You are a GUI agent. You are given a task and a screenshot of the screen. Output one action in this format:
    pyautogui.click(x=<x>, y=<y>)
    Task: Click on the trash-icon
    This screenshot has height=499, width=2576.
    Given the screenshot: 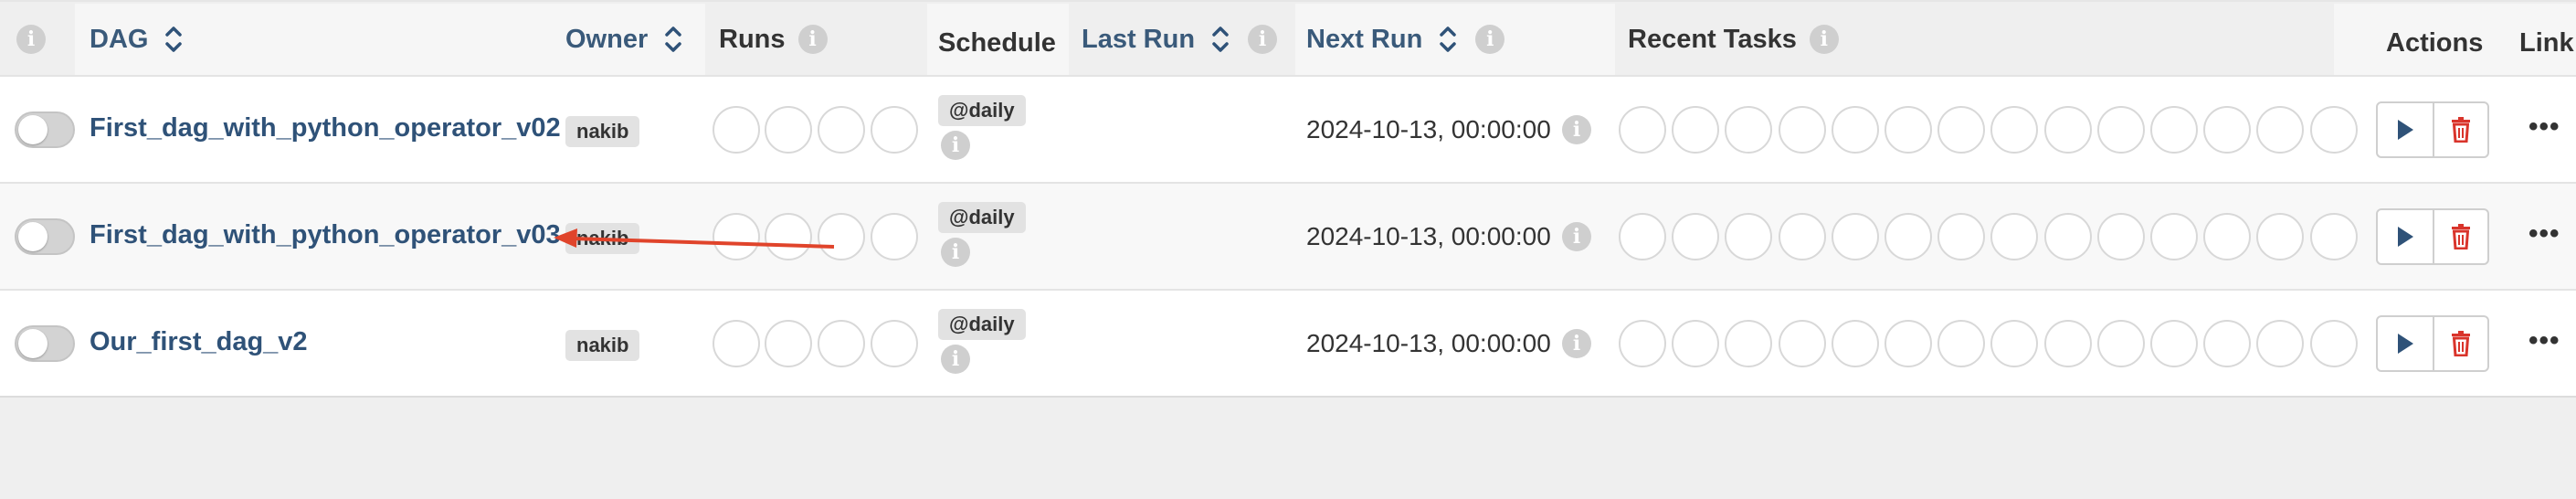 What is the action you would take?
    pyautogui.click(x=2461, y=130)
    